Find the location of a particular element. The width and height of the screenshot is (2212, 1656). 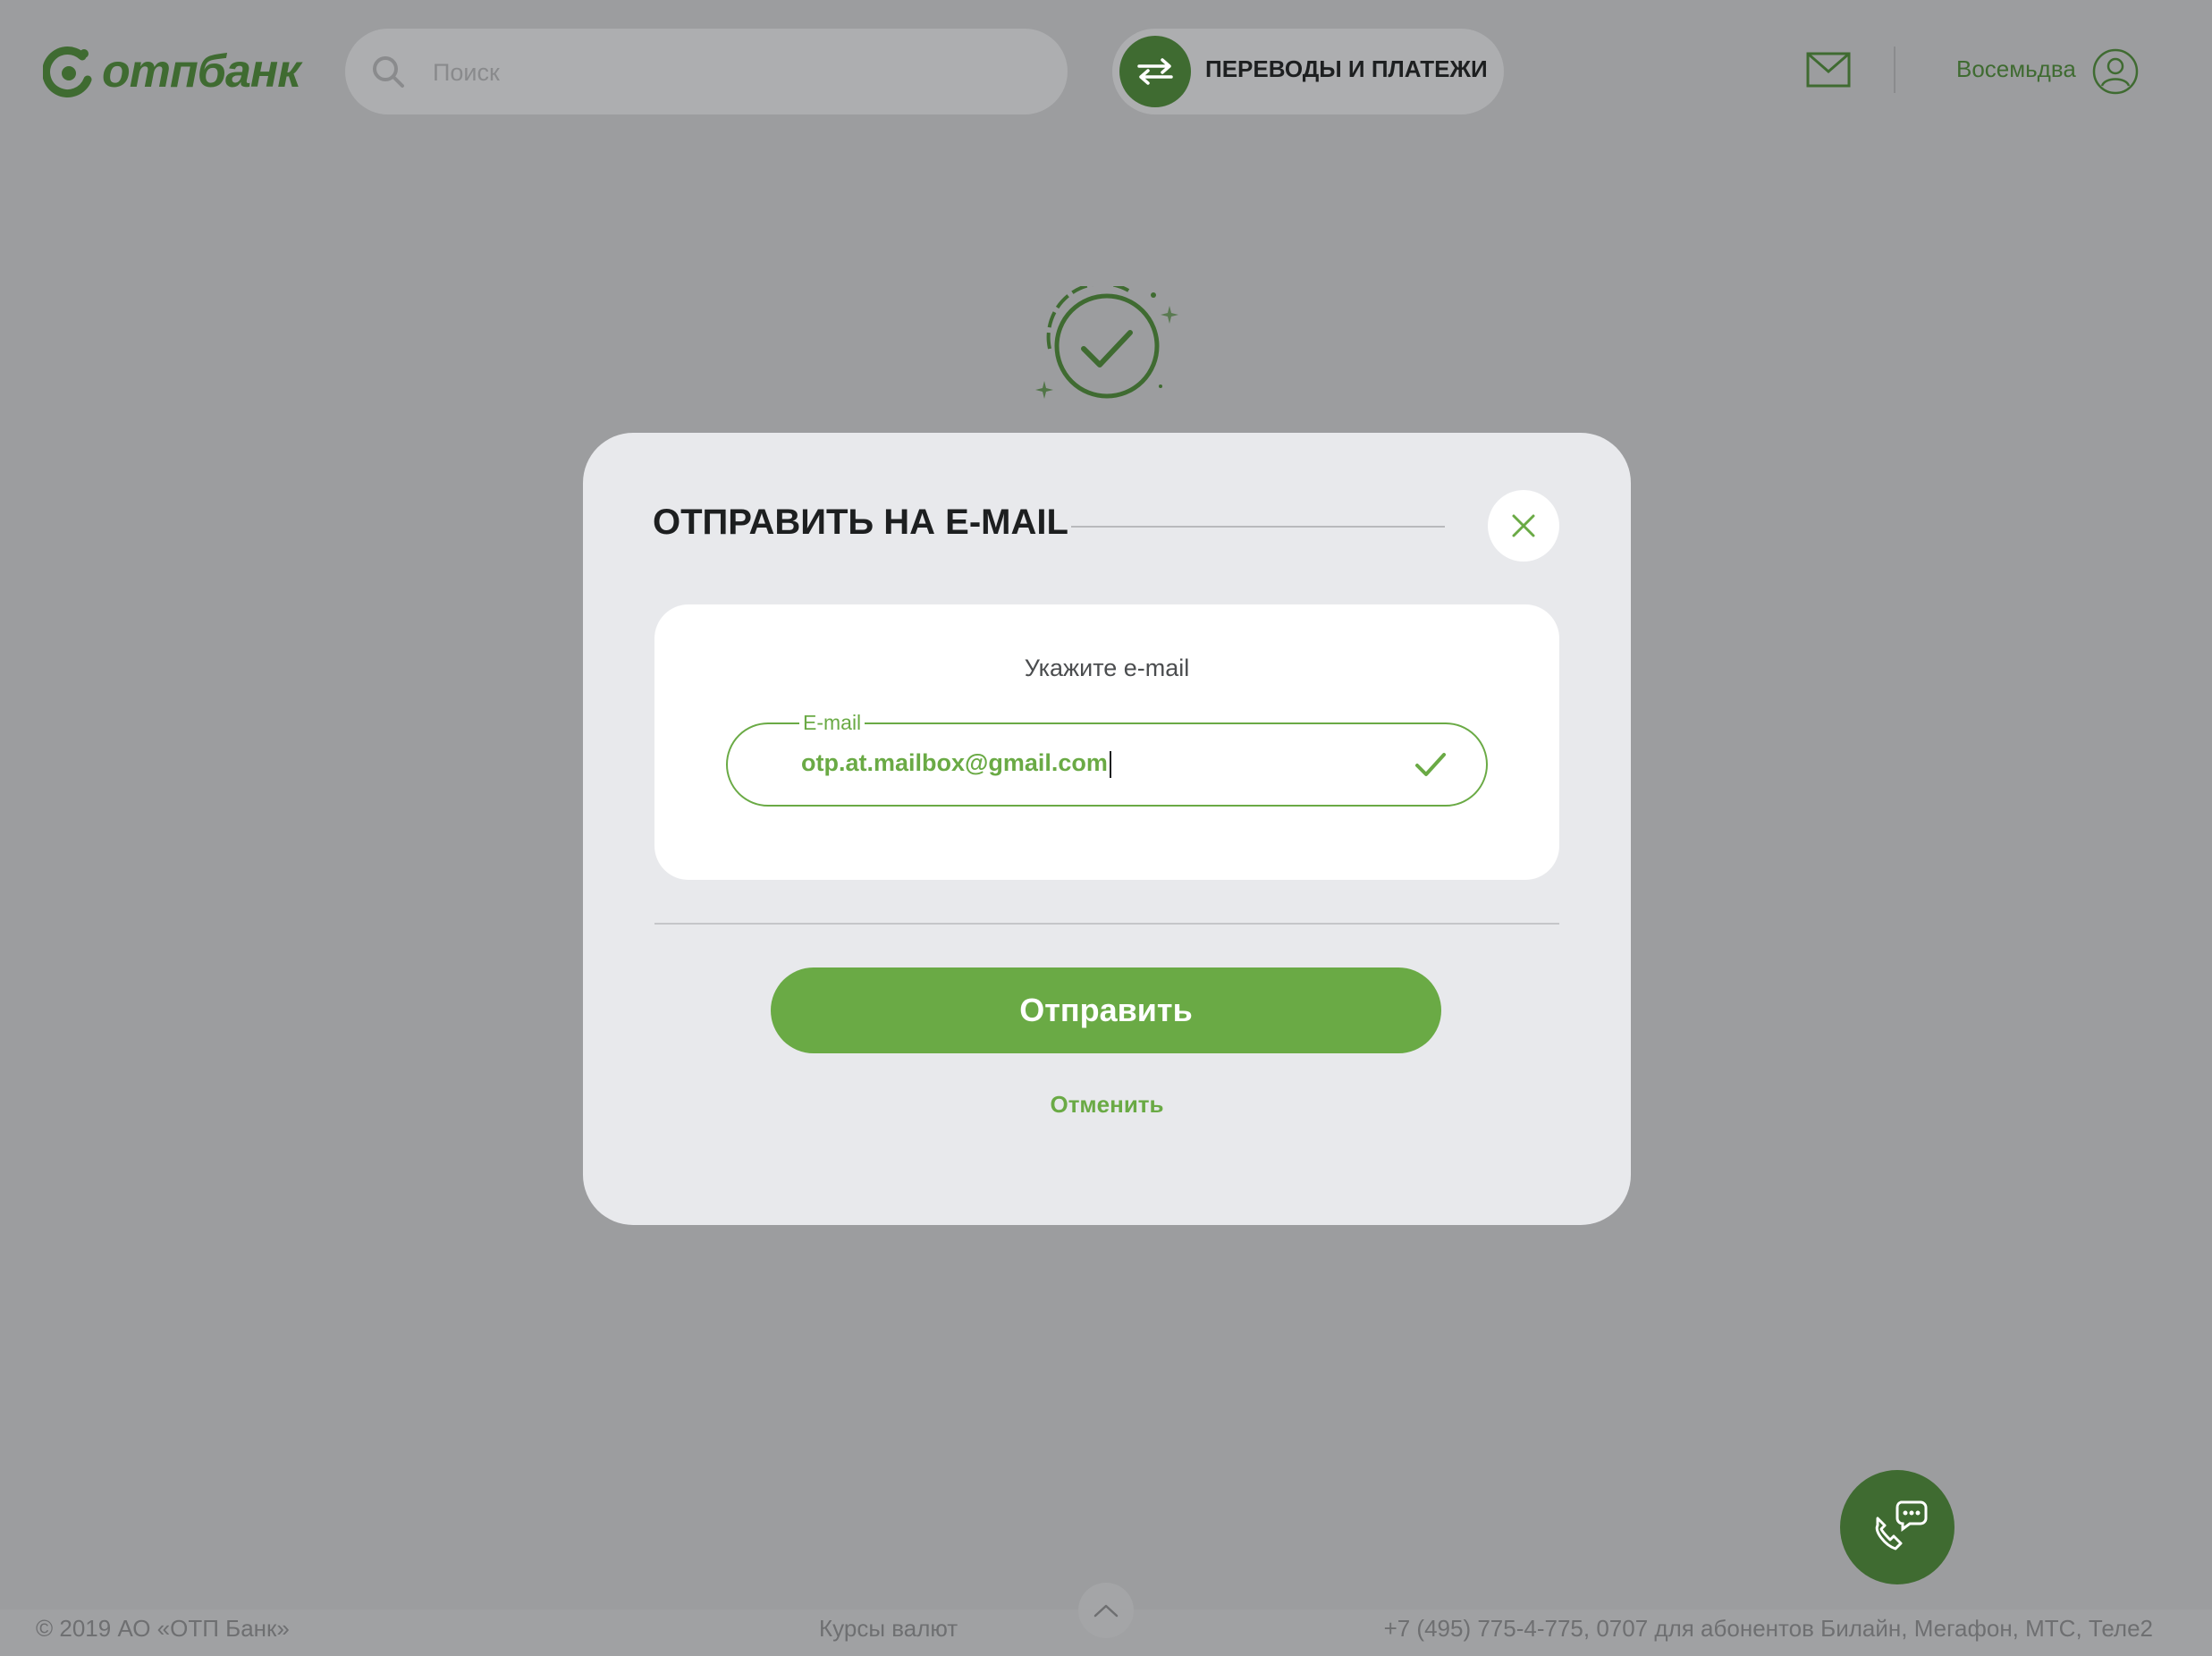

chevron-up-icon is located at coordinates (1106, 1611).